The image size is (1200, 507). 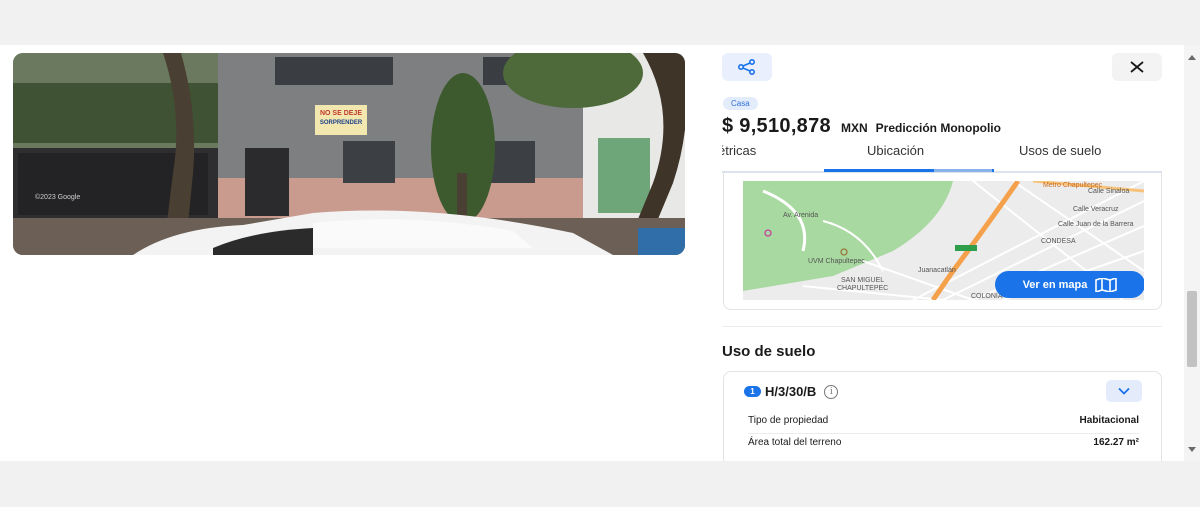 I want to click on google-watermark: ©2023 Google, so click(x=57, y=197).